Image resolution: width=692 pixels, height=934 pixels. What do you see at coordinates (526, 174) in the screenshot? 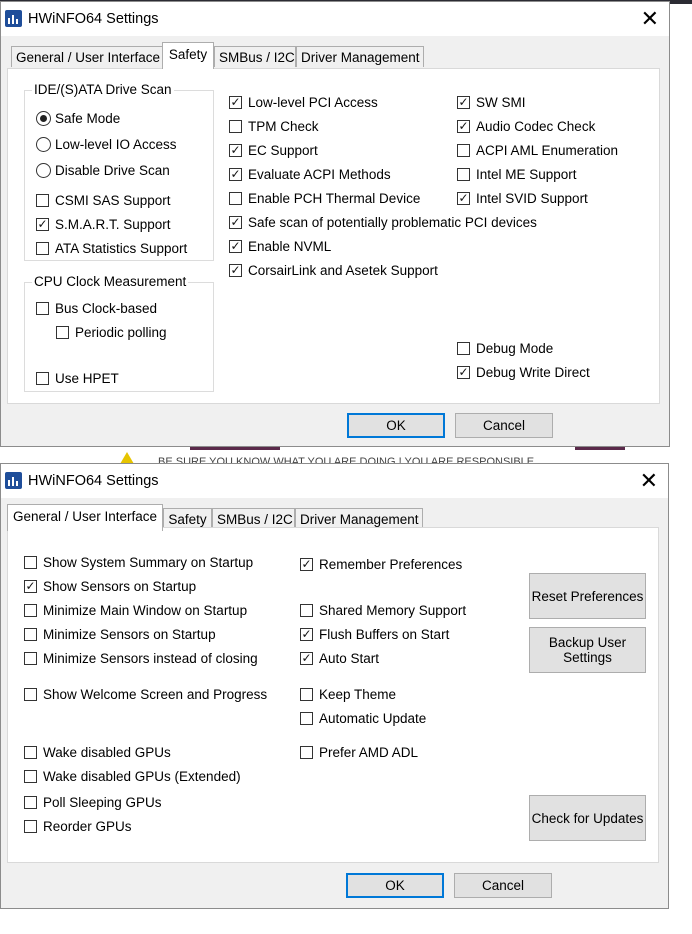
I see `checkbox-label: Intel ME Support` at bounding box center [526, 174].